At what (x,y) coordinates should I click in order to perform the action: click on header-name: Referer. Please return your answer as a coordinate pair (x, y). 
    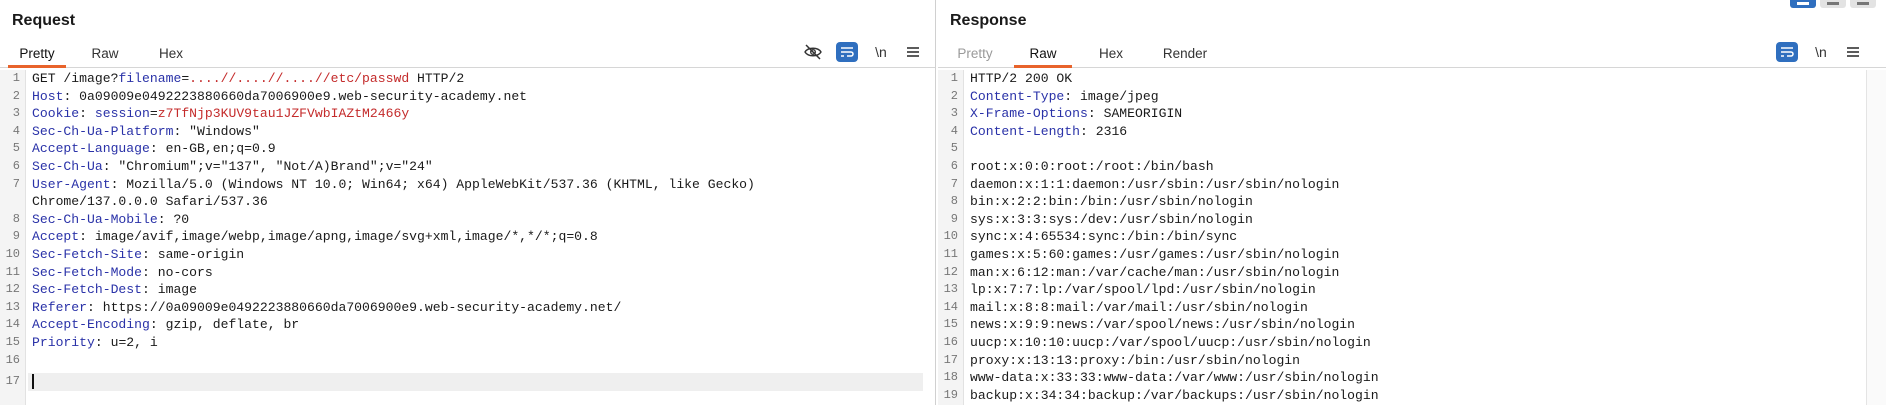
    Looking at the image, I should click on (60, 307).